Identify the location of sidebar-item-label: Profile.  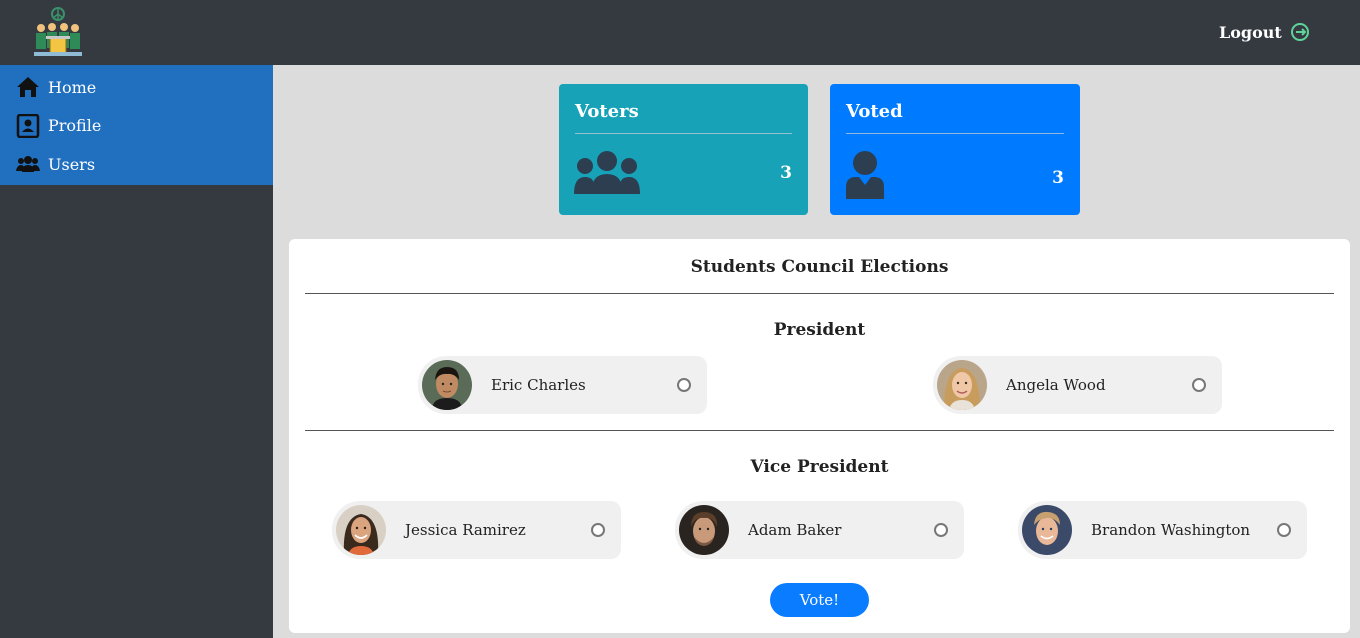
(75, 126).